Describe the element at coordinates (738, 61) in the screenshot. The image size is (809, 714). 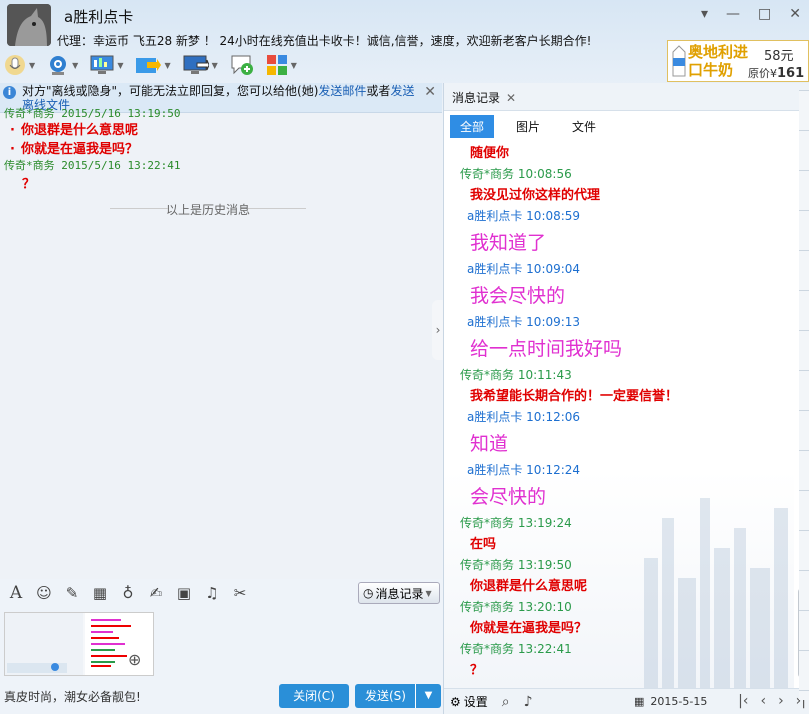
I see `ad-banner: 奥地利进口牛奶 58元 原价¥161` at that location.